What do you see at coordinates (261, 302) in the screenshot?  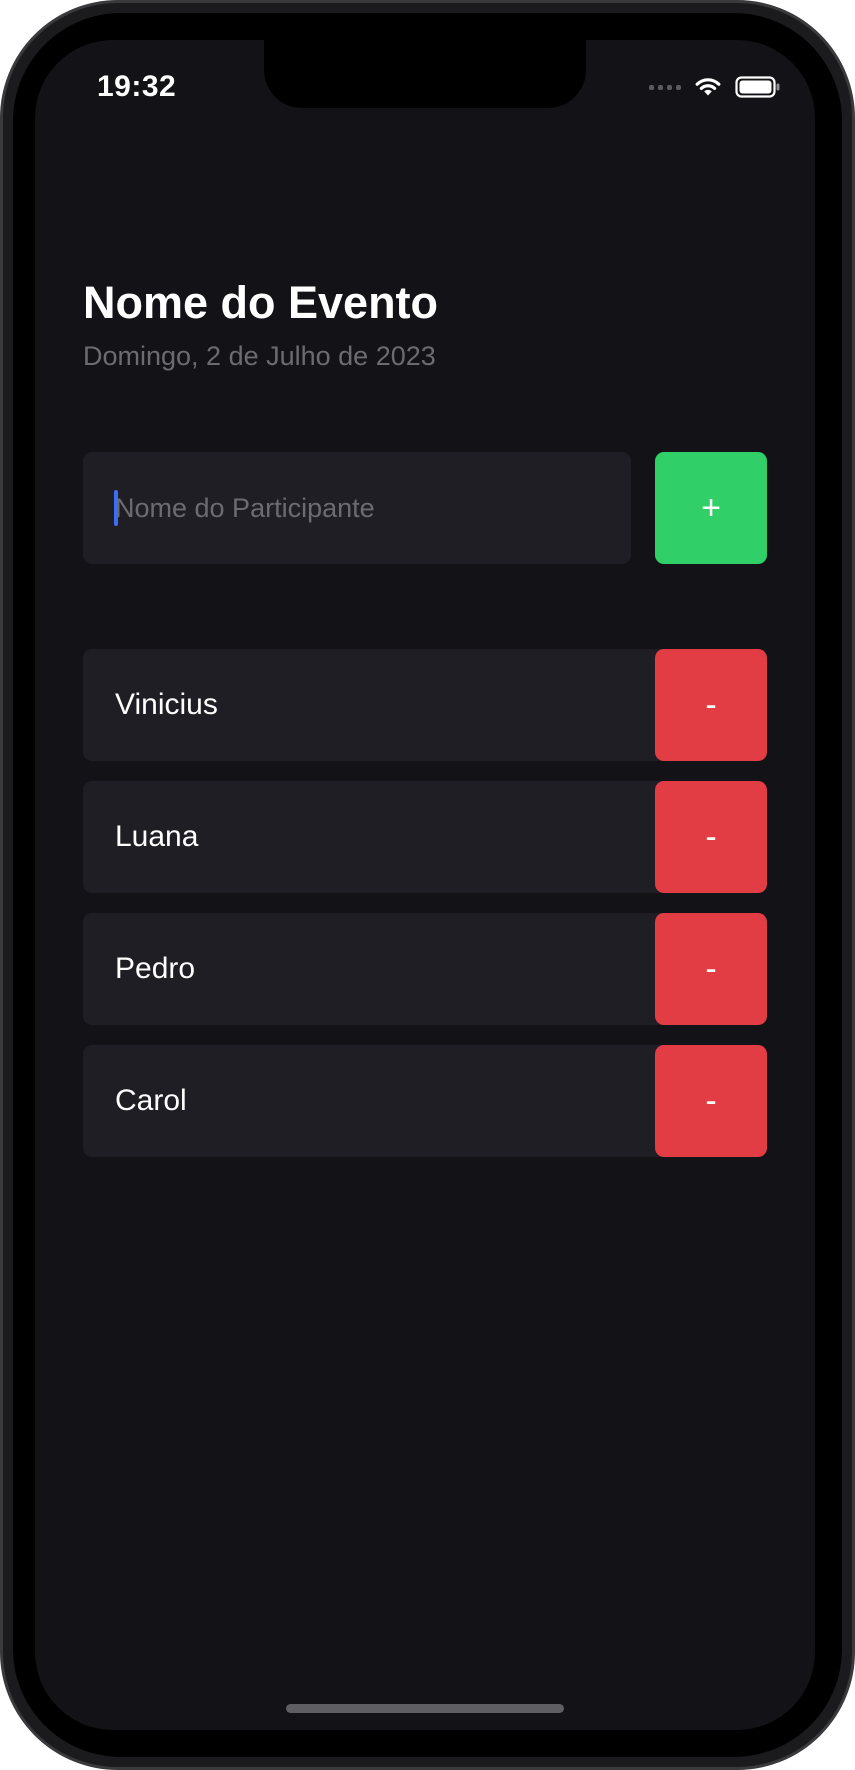 I see `event-title: Nome do Evento` at bounding box center [261, 302].